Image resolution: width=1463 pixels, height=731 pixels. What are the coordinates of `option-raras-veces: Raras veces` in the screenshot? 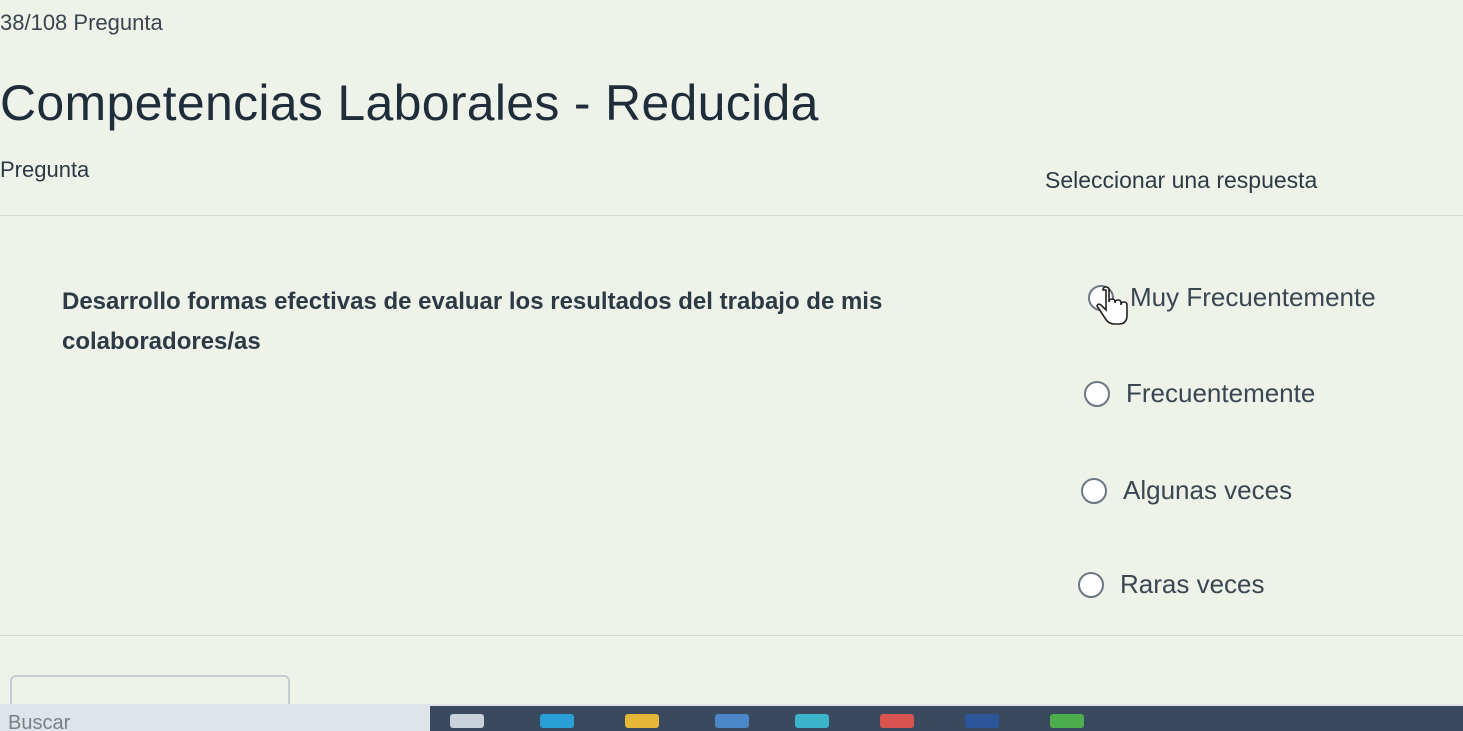 It's located at (1171, 584).